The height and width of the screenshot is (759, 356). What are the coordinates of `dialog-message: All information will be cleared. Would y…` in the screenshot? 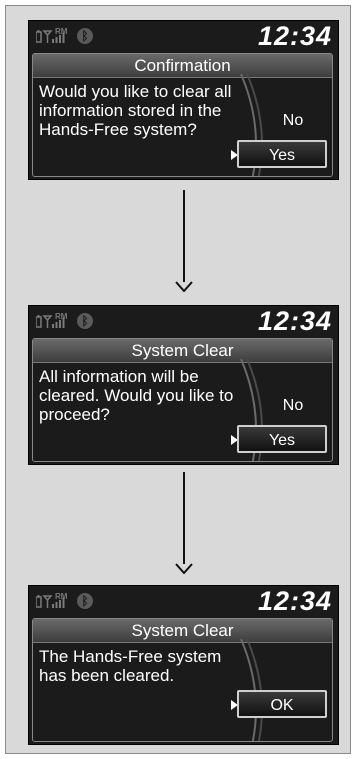 It's located at (136, 395).